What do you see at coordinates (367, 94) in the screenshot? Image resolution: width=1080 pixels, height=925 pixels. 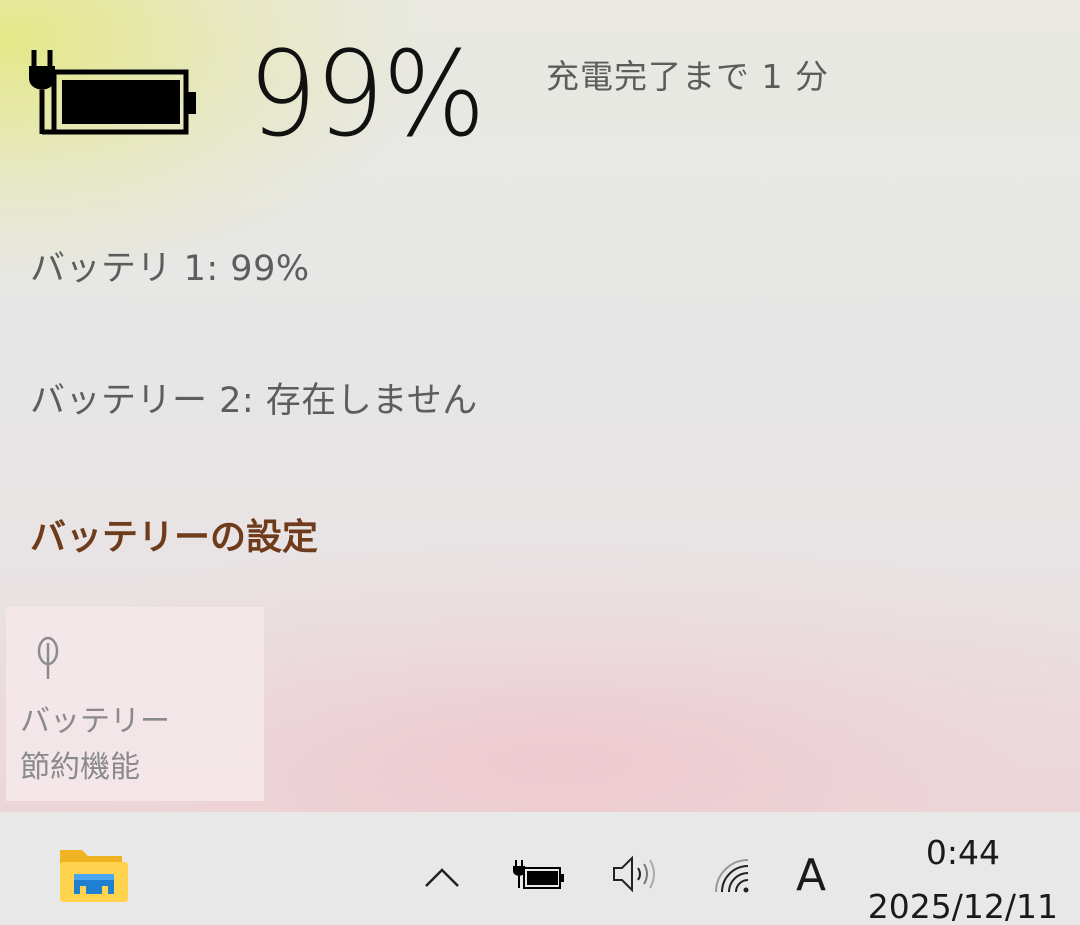 I see `battery-percent: 99%` at bounding box center [367, 94].